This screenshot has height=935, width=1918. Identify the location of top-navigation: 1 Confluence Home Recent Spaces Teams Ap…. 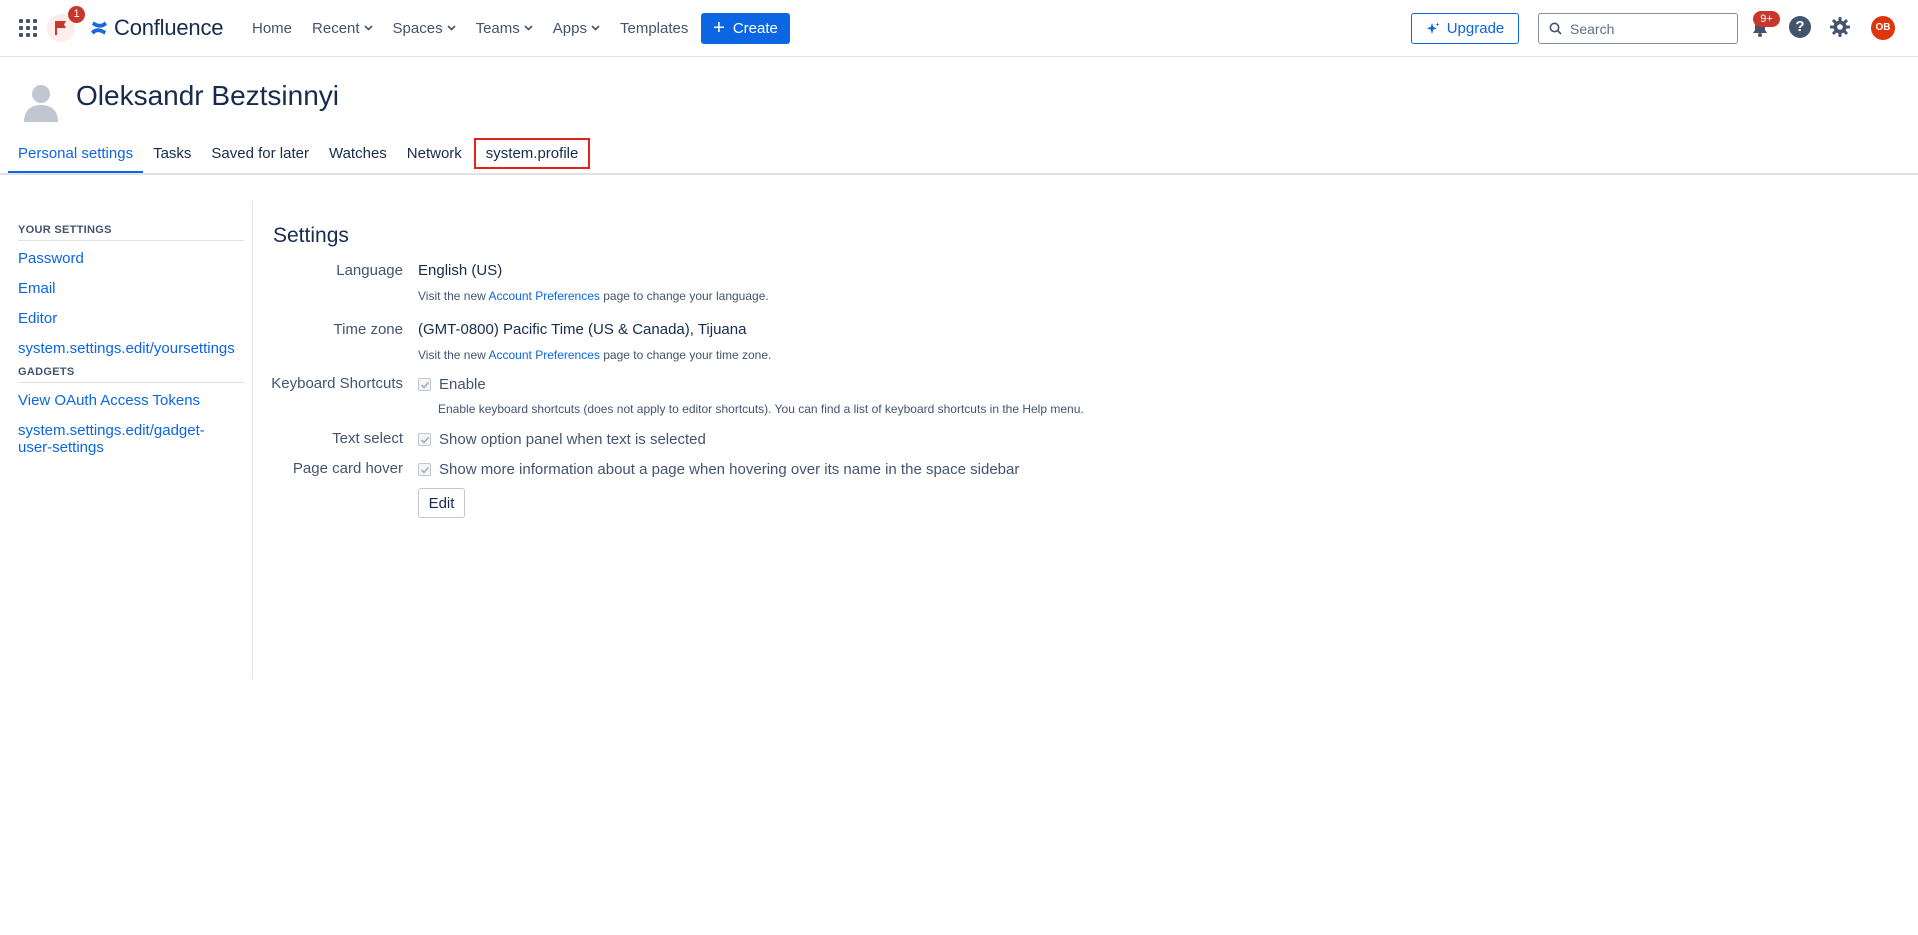
(959, 28).